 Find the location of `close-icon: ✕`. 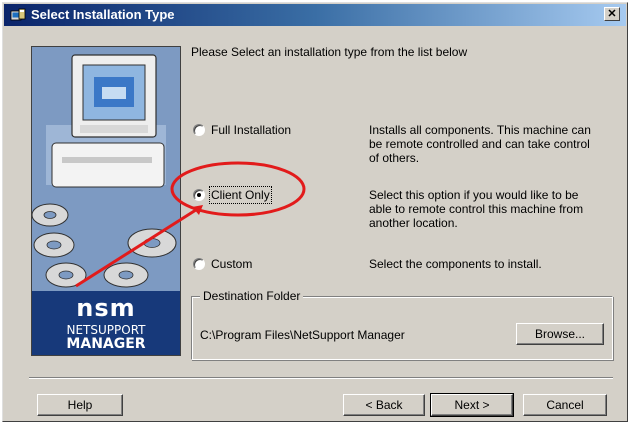

close-icon: ✕ is located at coordinates (612, 14).